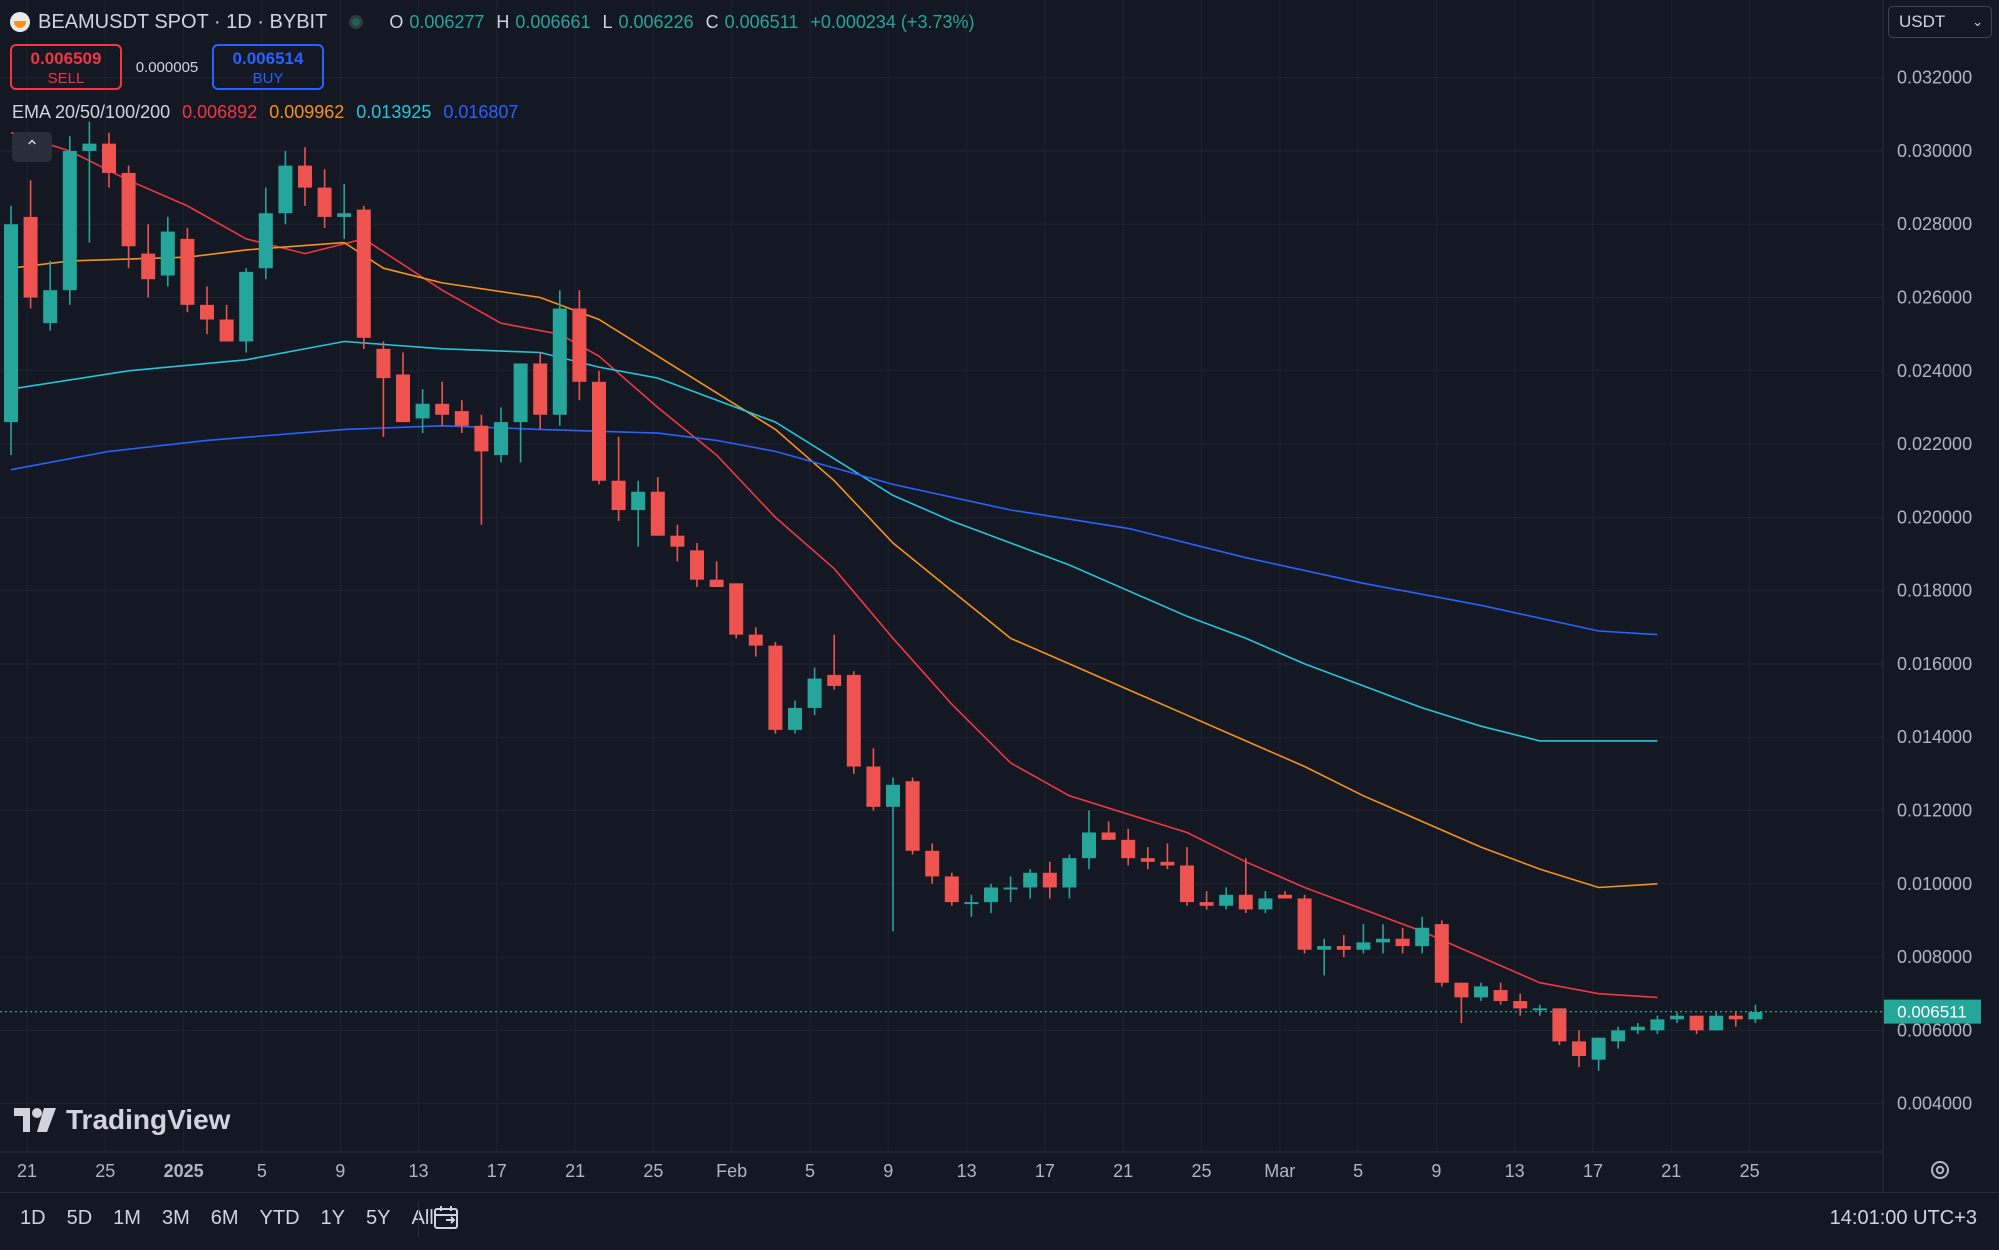 This screenshot has width=1999, height=1250. Describe the element at coordinates (91, 112) in the screenshot. I see `ema-legend-name: EMA 20/50/100/200` at that location.